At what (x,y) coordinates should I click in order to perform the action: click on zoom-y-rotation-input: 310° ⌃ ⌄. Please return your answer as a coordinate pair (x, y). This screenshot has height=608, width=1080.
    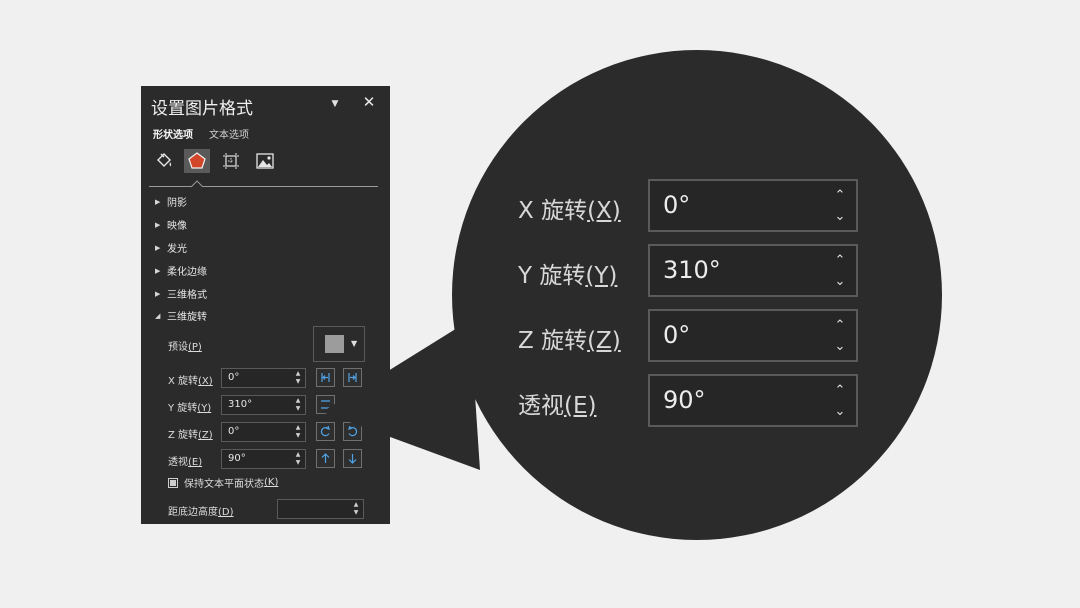
    Looking at the image, I should click on (753, 270).